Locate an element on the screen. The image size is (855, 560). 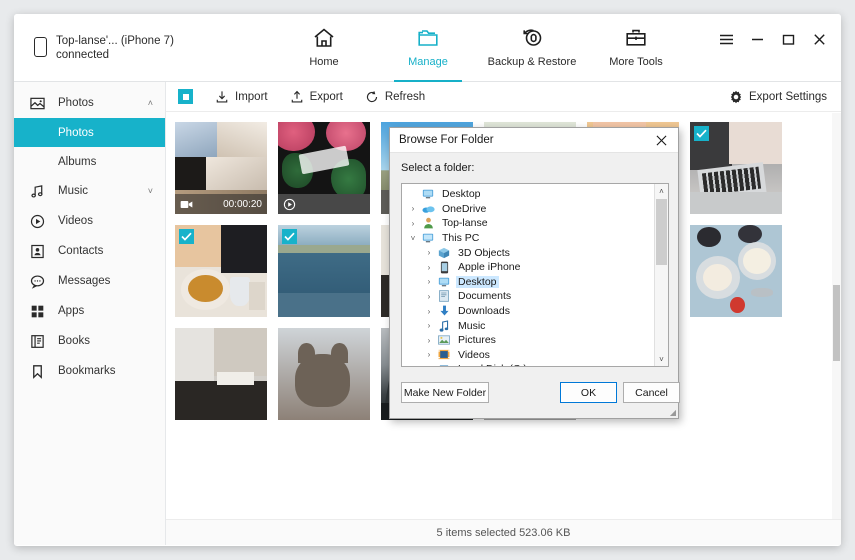
photo-interior is located at coordinates (221, 374).